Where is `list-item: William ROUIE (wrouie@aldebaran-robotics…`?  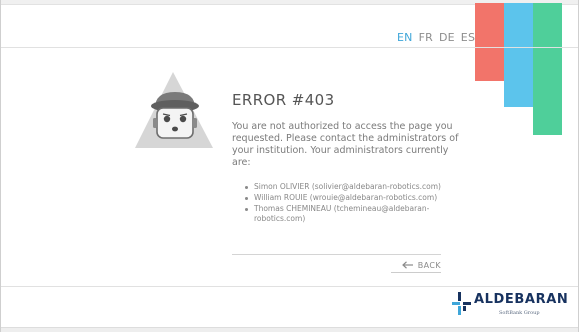 list-item: William ROUIE (wrouie@aldebaran-robotics… is located at coordinates (344, 198).